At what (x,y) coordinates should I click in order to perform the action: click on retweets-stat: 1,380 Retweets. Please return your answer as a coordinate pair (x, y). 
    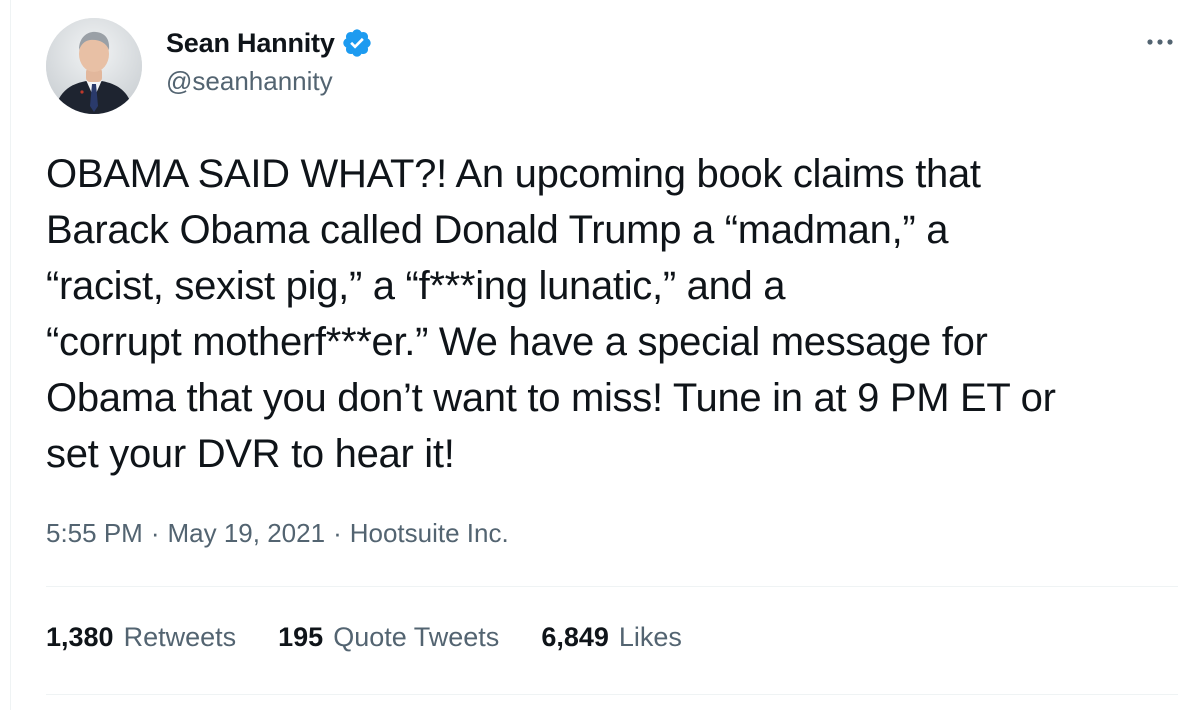
    Looking at the image, I should click on (141, 637).